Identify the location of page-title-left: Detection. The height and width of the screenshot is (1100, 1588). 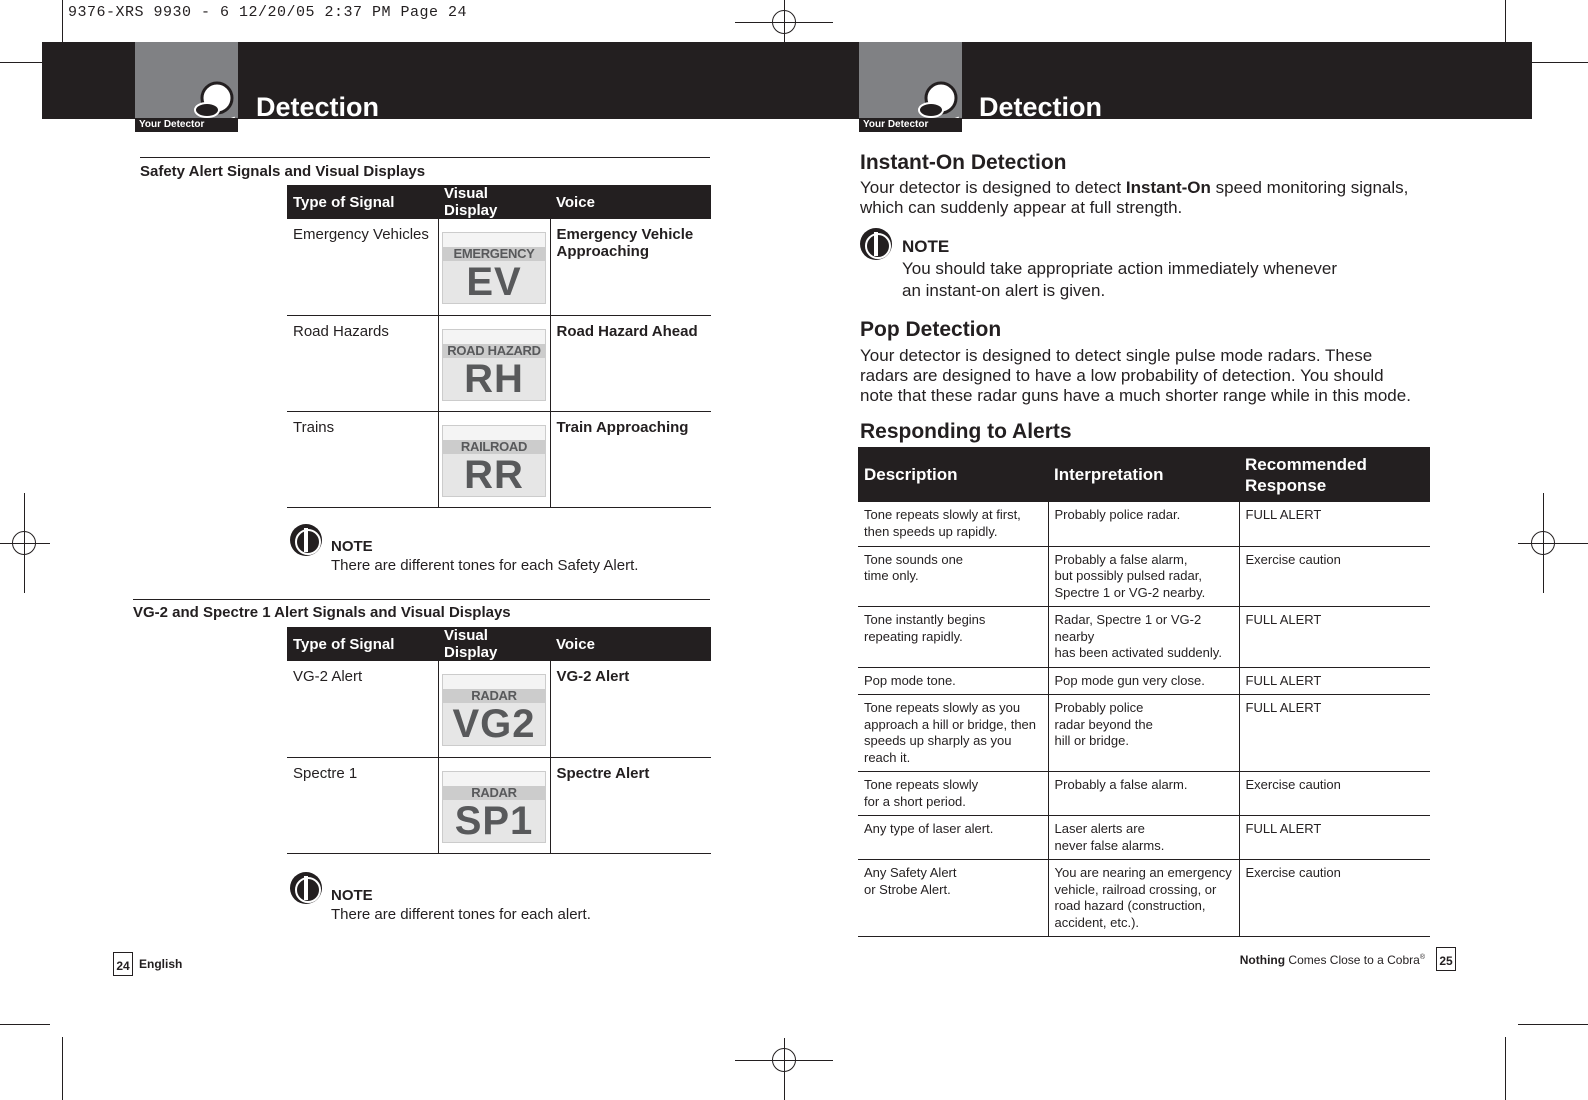
(318, 107).